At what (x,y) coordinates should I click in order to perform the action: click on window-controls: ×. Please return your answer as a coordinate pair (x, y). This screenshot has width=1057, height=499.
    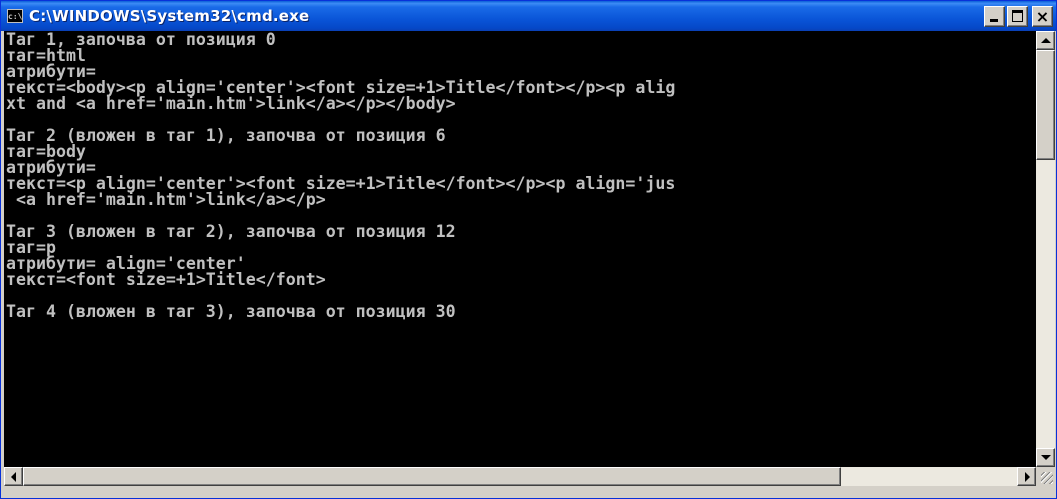
    Looking at the image, I should click on (1018, 16).